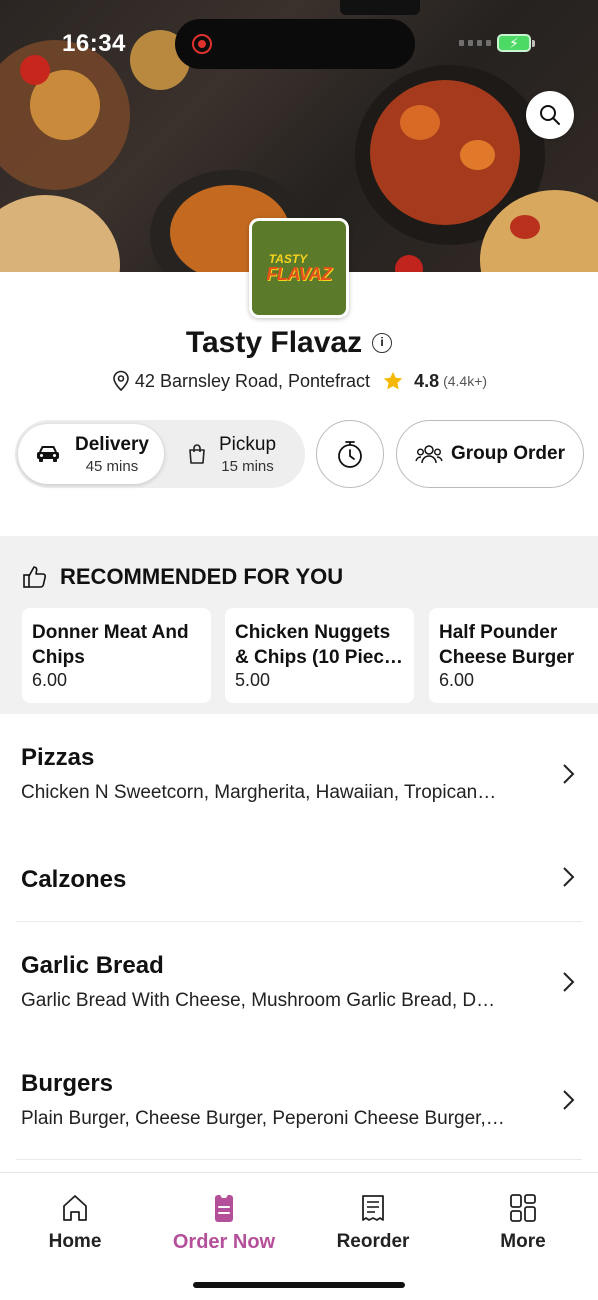 This screenshot has height=1300, width=598. Describe the element at coordinates (67, 1083) in the screenshot. I see `category-title: Burgers` at that location.